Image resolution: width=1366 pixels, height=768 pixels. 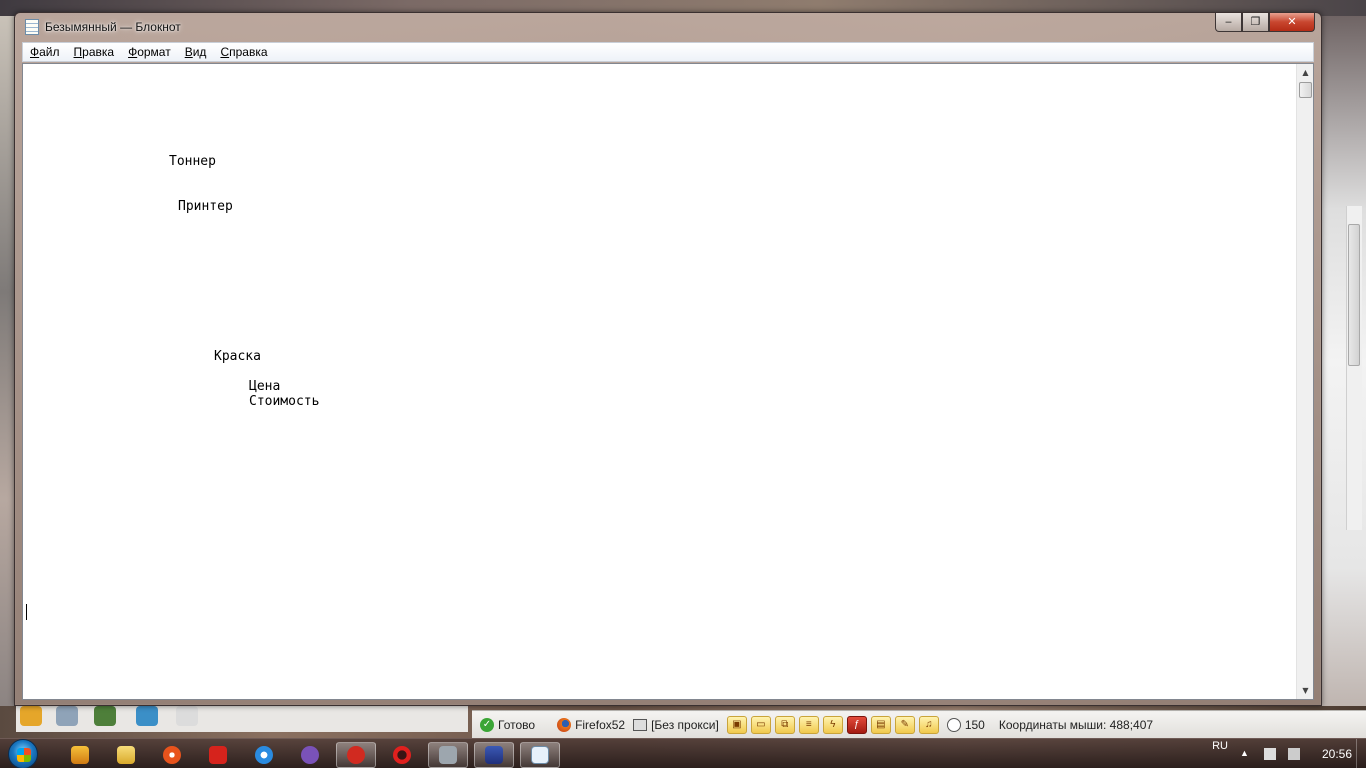 I want to click on menu-view: Вид, so click(x=196, y=52).